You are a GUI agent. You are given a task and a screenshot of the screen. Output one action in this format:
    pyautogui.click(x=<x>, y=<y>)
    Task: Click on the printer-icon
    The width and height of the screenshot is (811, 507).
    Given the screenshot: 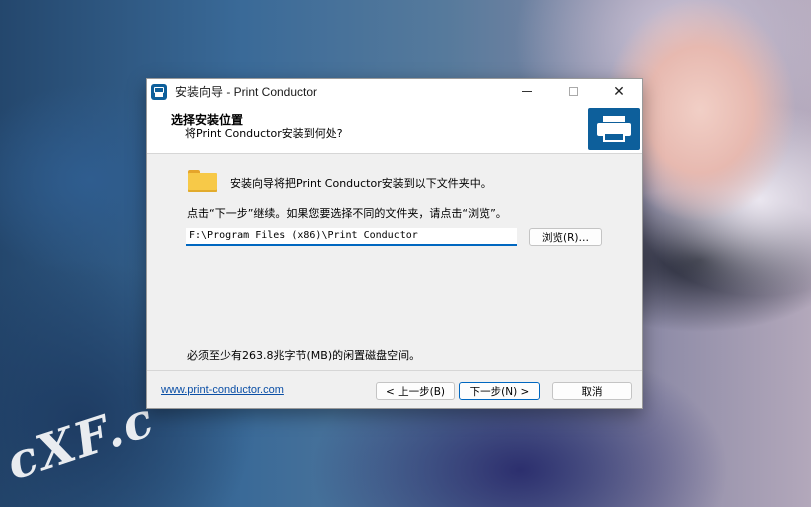 What is the action you would take?
    pyautogui.click(x=614, y=129)
    